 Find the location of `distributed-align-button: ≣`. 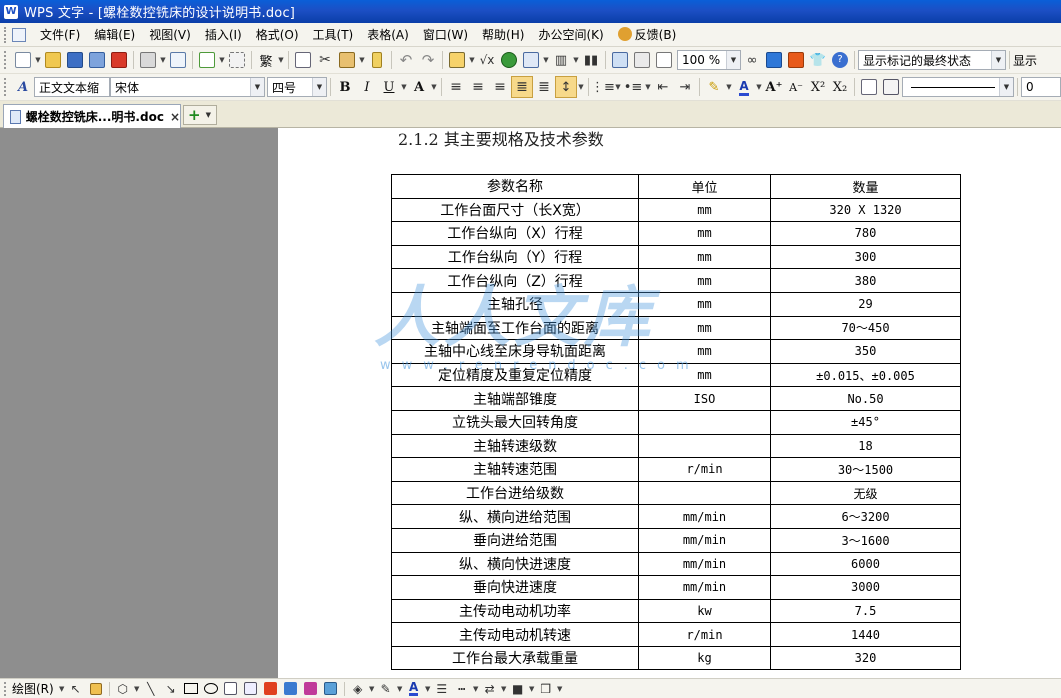

distributed-align-button: ≣ is located at coordinates (544, 87).